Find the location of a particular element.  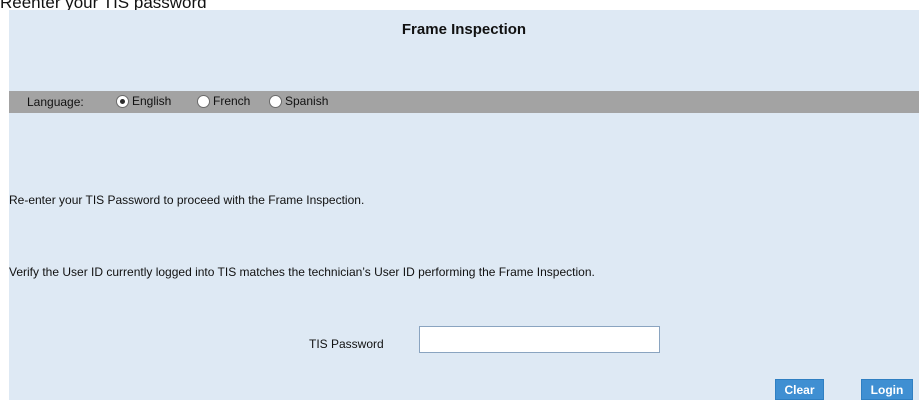

clear-button: Clear is located at coordinates (799, 389).